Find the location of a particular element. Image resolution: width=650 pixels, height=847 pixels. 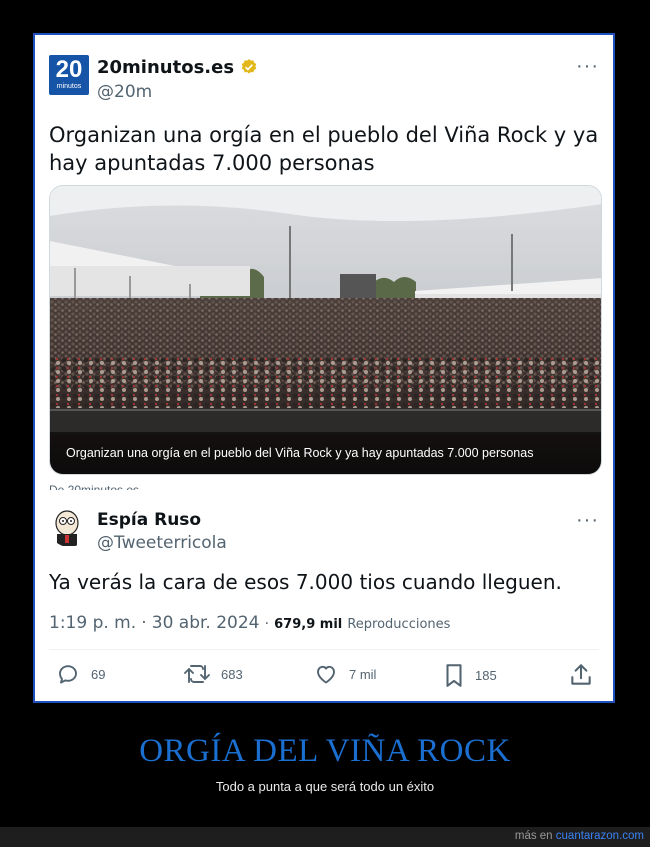

footer-link: cuantarazon.com is located at coordinates (600, 836).